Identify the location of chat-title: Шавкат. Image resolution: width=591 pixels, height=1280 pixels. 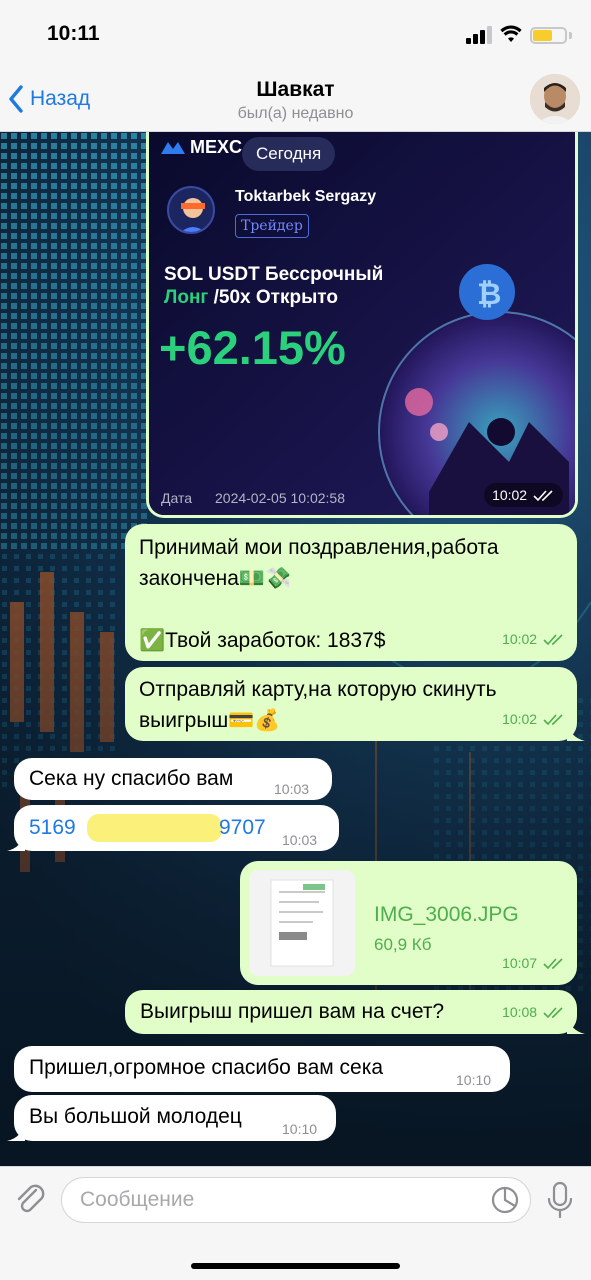
(295, 90).